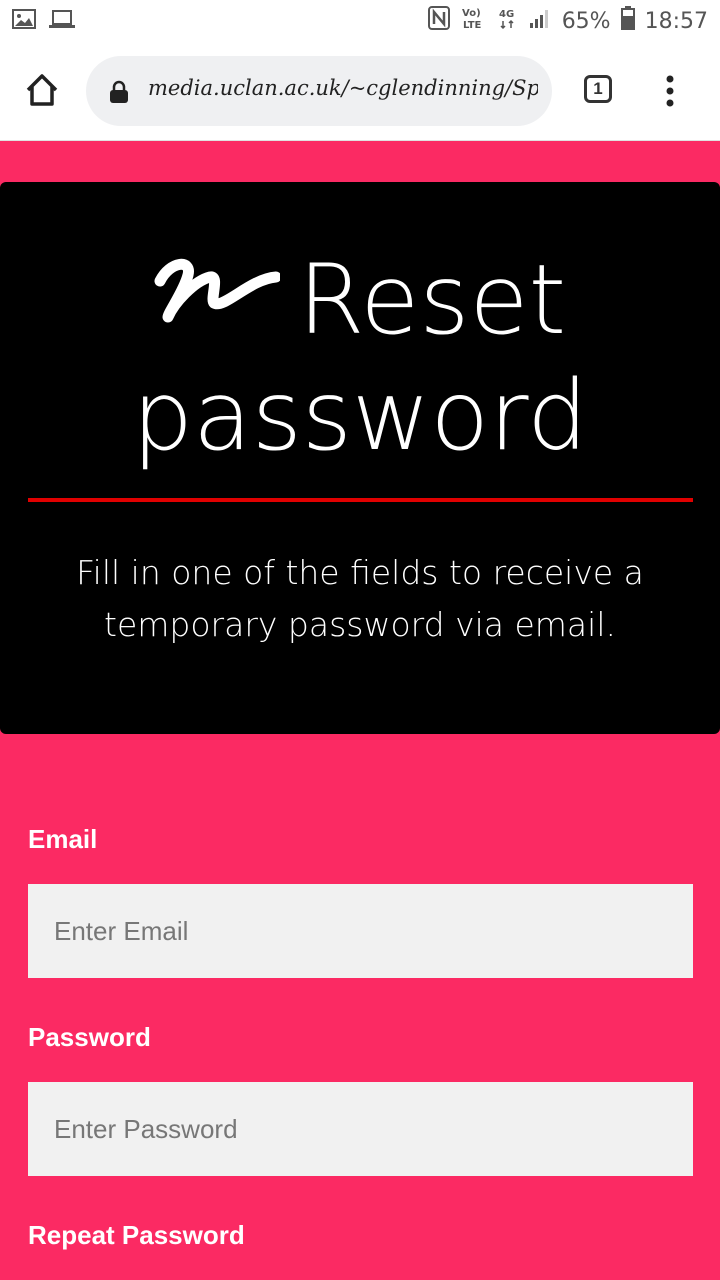 The height and width of the screenshot is (1280, 720). What do you see at coordinates (360, 416) in the screenshot?
I see `title-line-2: password` at bounding box center [360, 416].